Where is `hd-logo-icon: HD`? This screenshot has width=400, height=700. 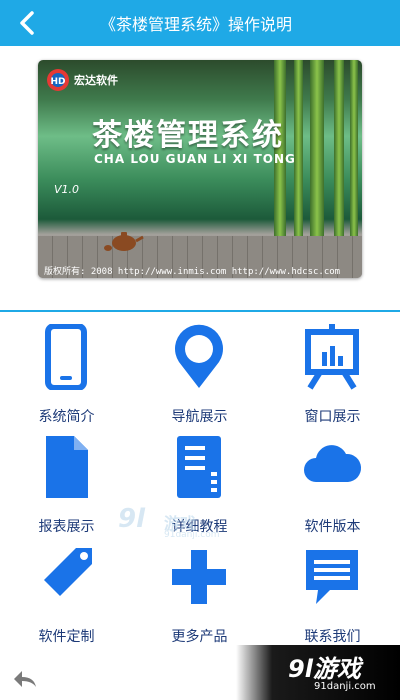 hd-logo-icon: HD is located at coordinates (58, 80).